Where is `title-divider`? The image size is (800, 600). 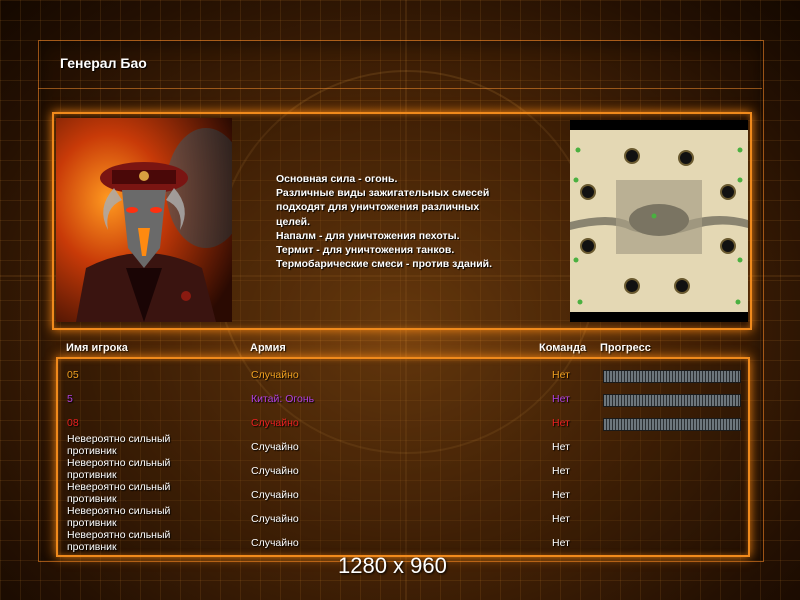 title-divider is located at coordinates (400, 88).